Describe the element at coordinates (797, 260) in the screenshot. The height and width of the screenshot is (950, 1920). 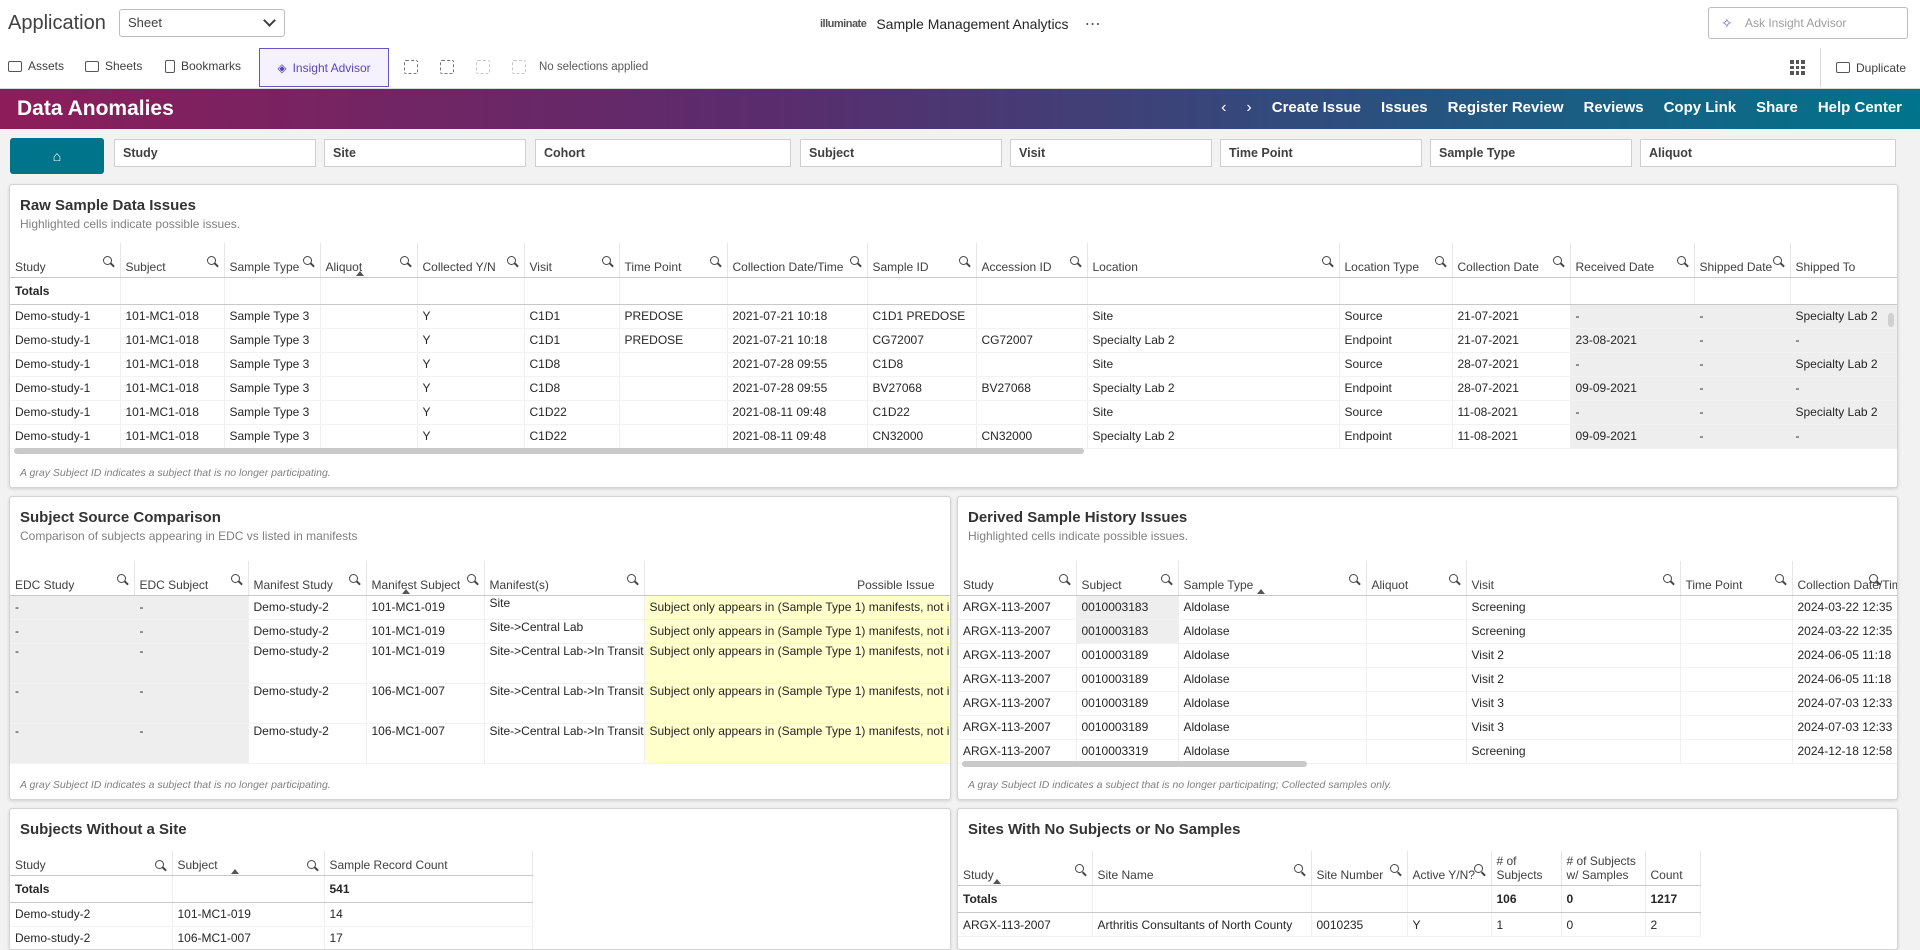
I see `column-header: Collection Date/Time` at that location.